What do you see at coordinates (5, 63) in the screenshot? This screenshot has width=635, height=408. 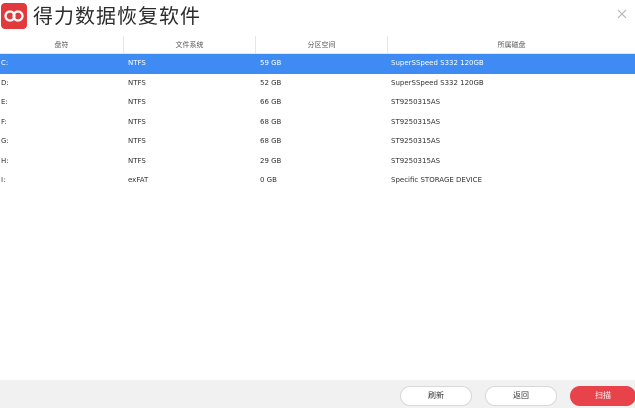 I see `cell-drive: C:` at bounding box center [5, 63].